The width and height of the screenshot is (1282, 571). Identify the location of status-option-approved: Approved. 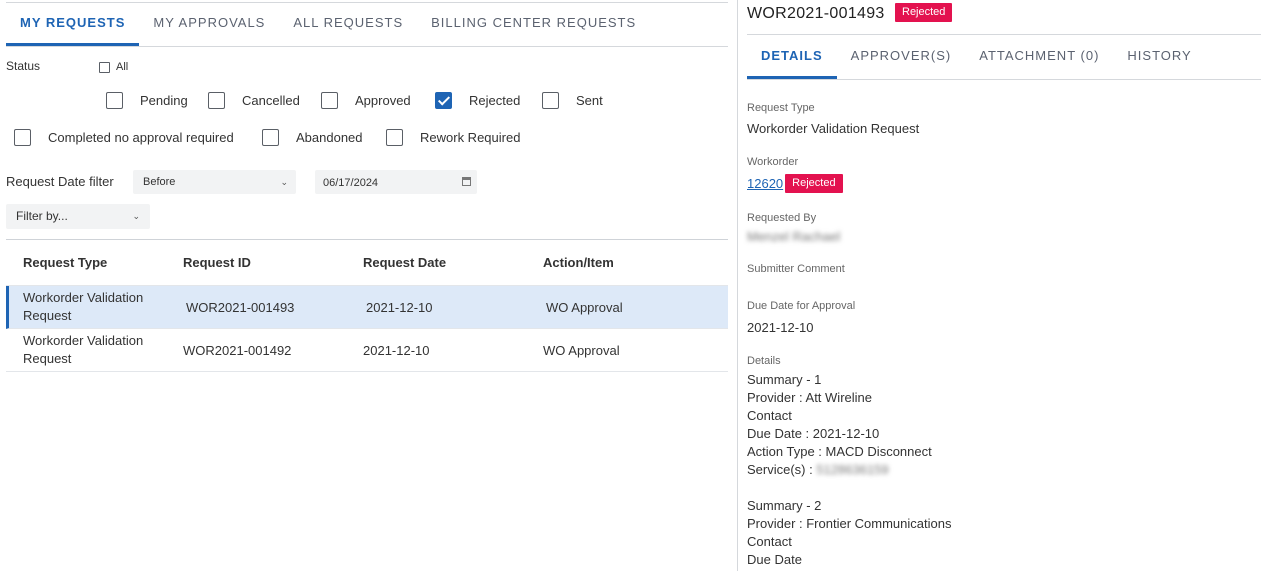
(378, 100).